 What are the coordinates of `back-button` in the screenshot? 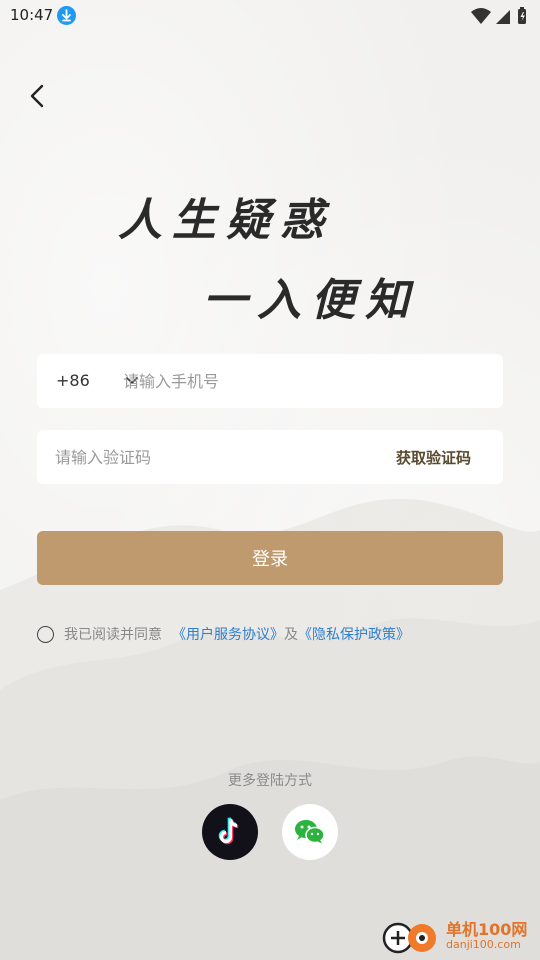 It's located at (38, 96).